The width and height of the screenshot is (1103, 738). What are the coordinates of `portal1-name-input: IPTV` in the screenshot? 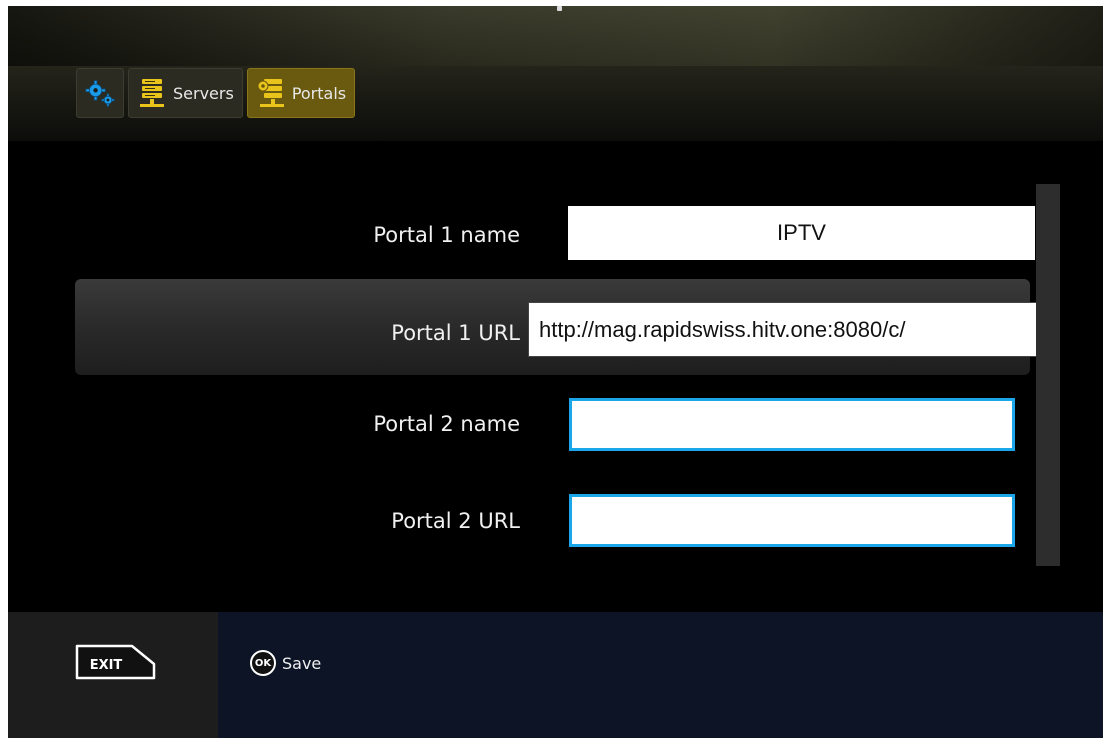 It's located at (801, 233).